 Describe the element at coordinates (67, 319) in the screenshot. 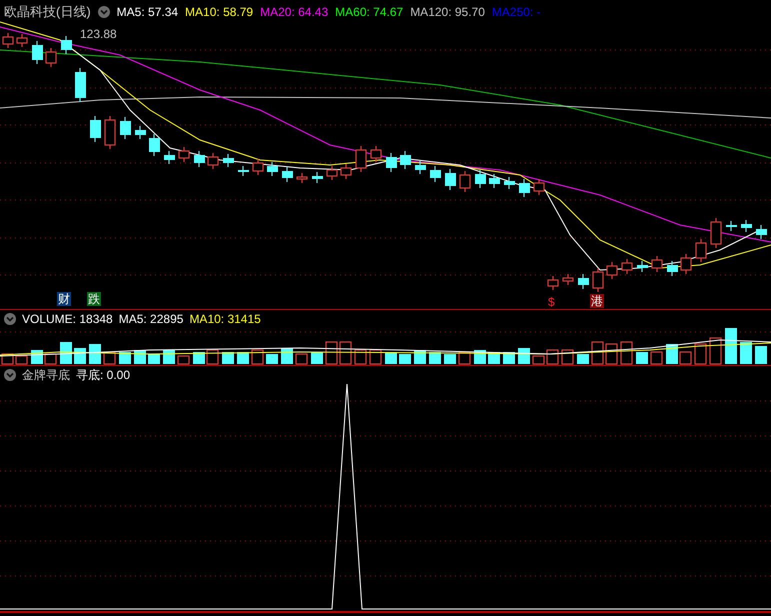

I see `indicator-value: VOLUME: 18348` at that location.